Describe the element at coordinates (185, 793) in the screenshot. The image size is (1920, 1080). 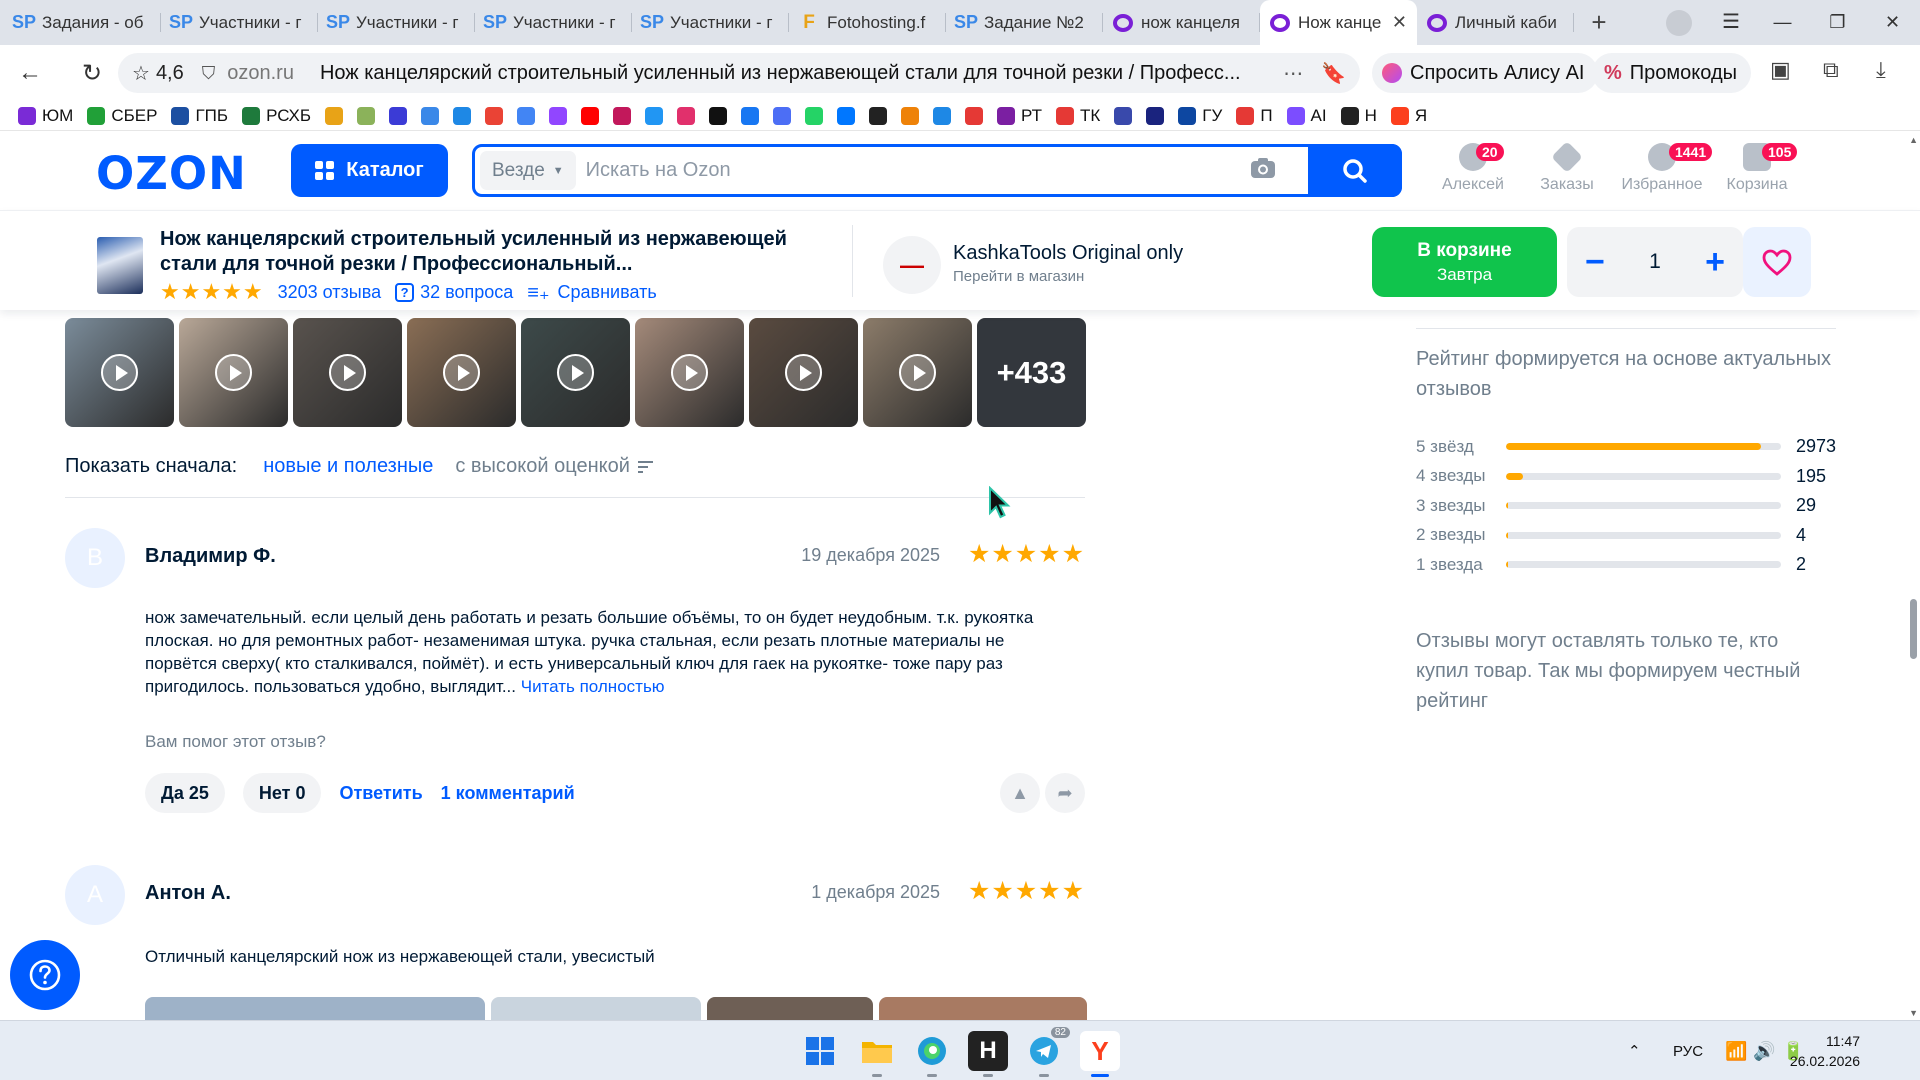
I see `helpful-yes-button: Да 25` at that location.